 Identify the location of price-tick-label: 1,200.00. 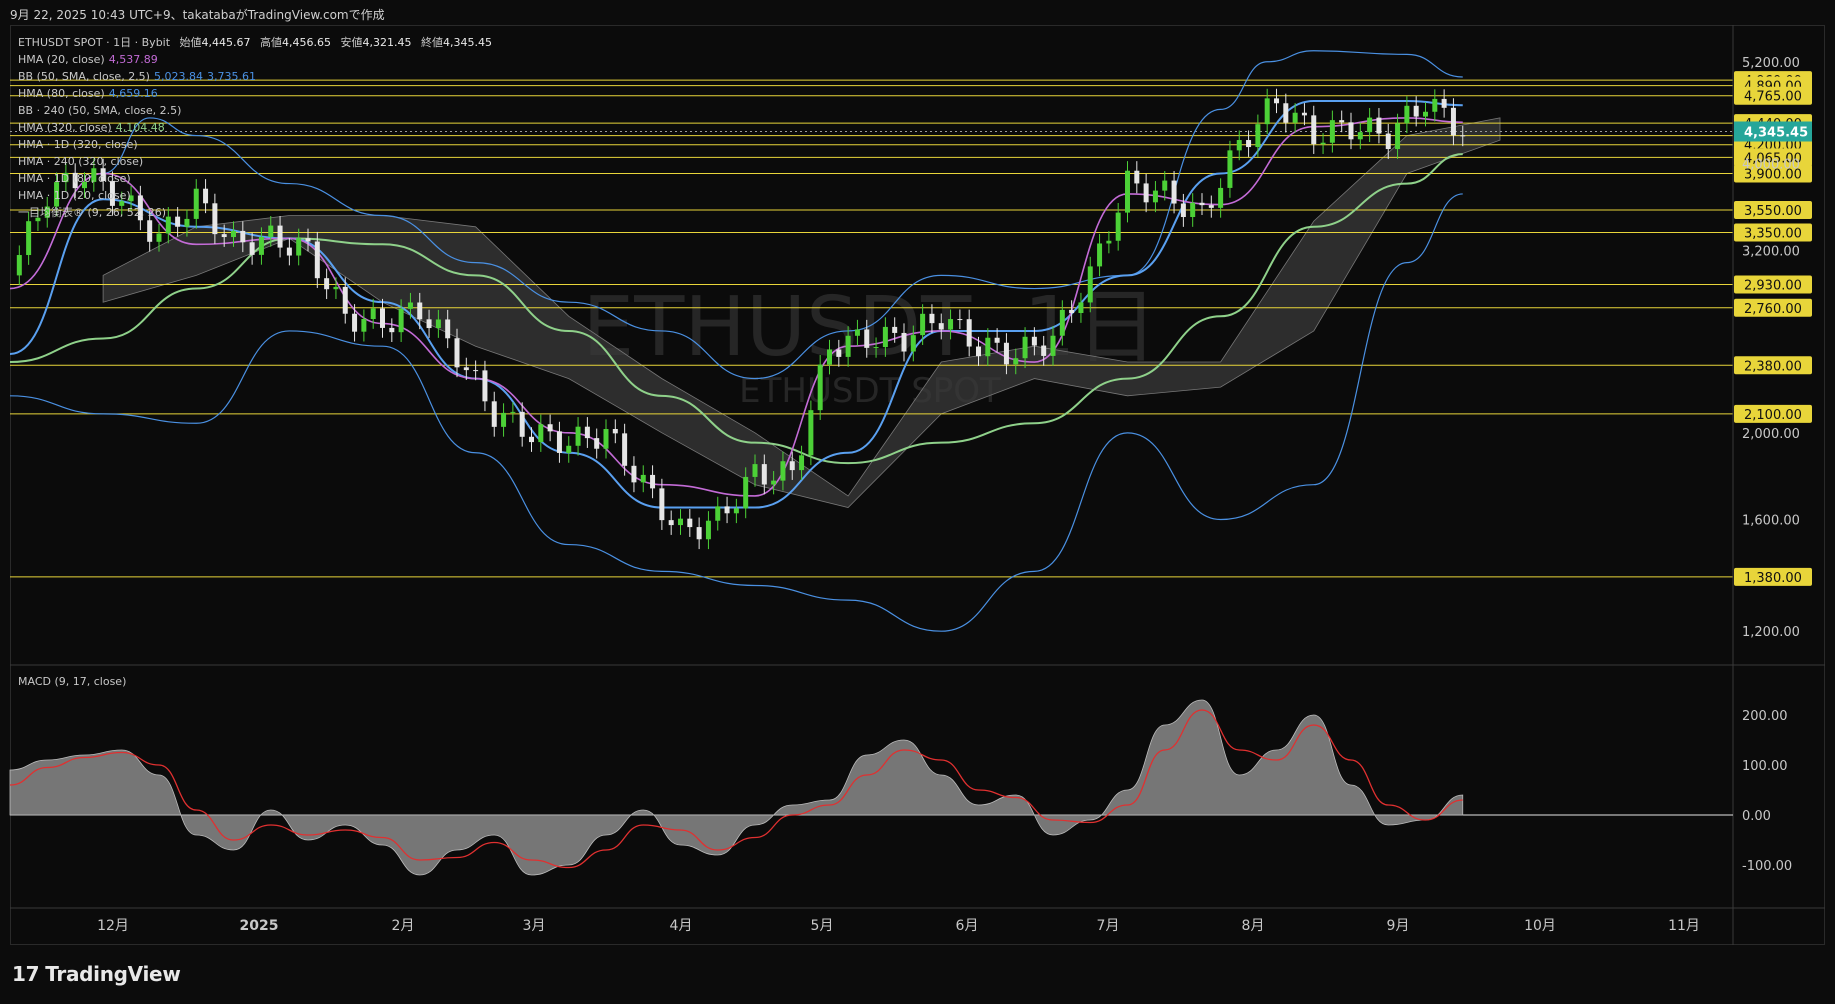
(1771, 632).